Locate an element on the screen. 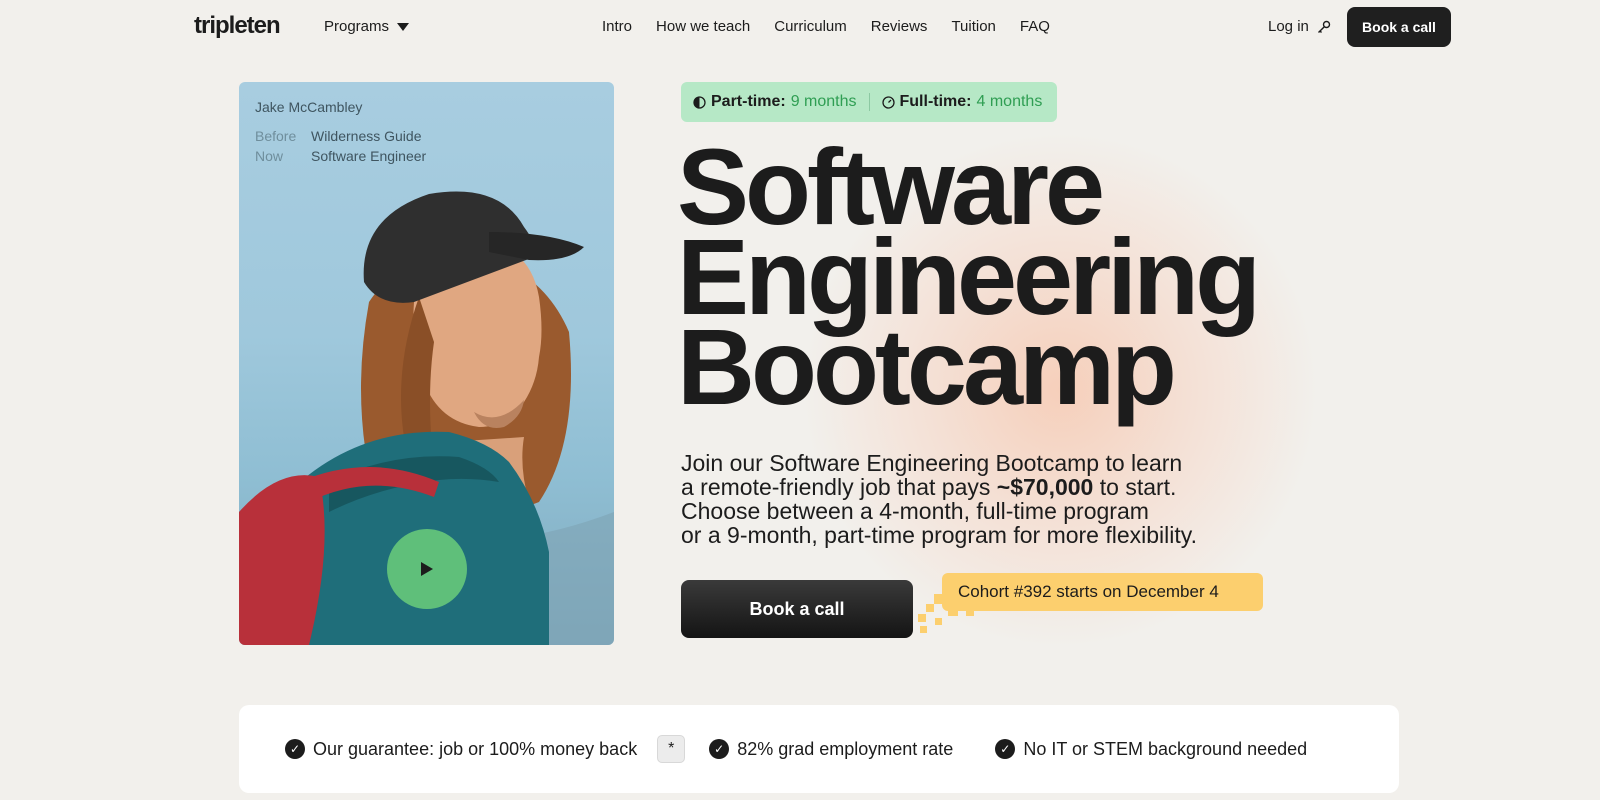 This screenshot has height=800, width=1600. before-row: Before Wilderness Guide is located at coordinates (338, 136).